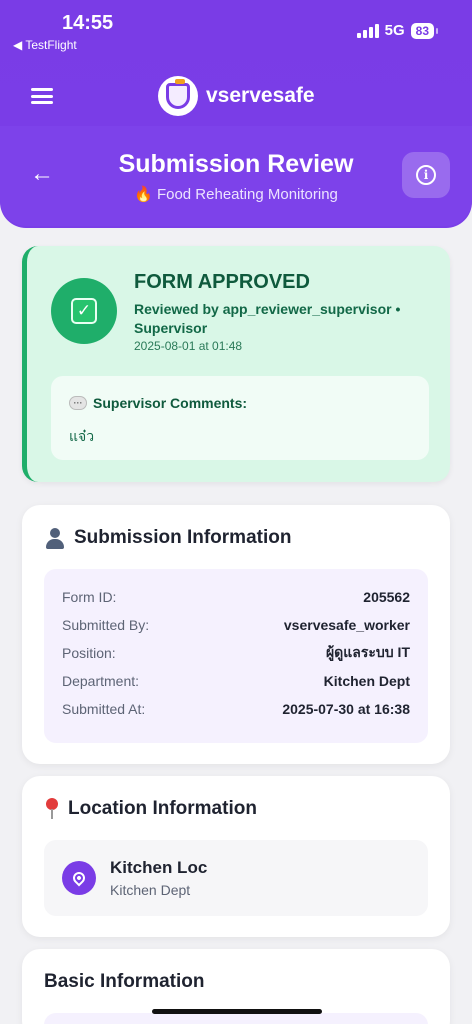 This screenshot has height=1024, width=472. What do you see at coordinates (89, 597) in the screenshot?
I see `info-label: Form ID:` at bounding box center [89, 597].